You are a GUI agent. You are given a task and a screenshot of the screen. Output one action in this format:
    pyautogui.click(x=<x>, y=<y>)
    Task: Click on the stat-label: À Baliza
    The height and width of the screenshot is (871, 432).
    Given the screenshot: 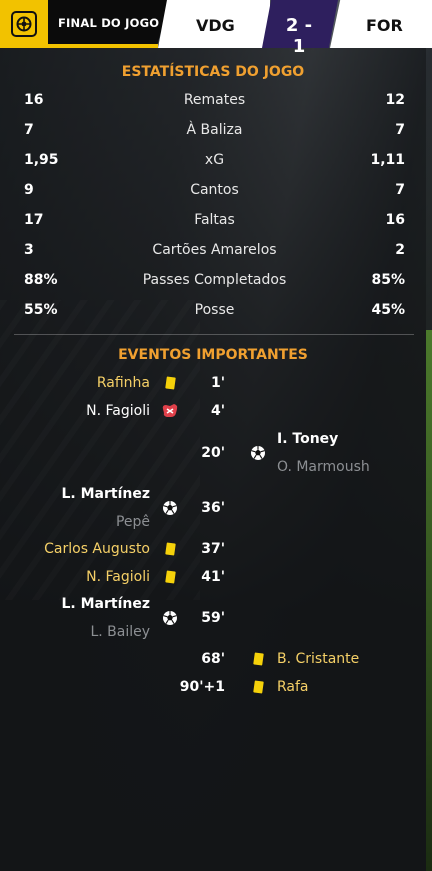 What is the action you would take?
    pyautogui.click(x=214, y=130)
    